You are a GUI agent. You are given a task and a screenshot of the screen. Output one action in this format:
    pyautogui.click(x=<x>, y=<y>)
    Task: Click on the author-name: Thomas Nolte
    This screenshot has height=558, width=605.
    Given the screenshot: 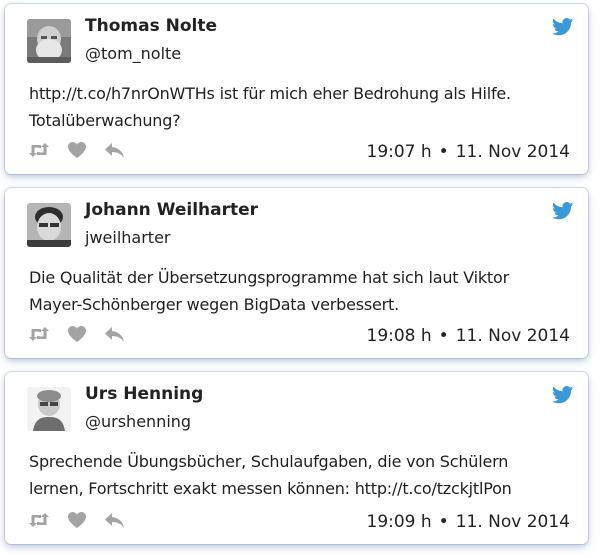 What is the action you would take?
    pyautogui.click(x=151, y=26)
    